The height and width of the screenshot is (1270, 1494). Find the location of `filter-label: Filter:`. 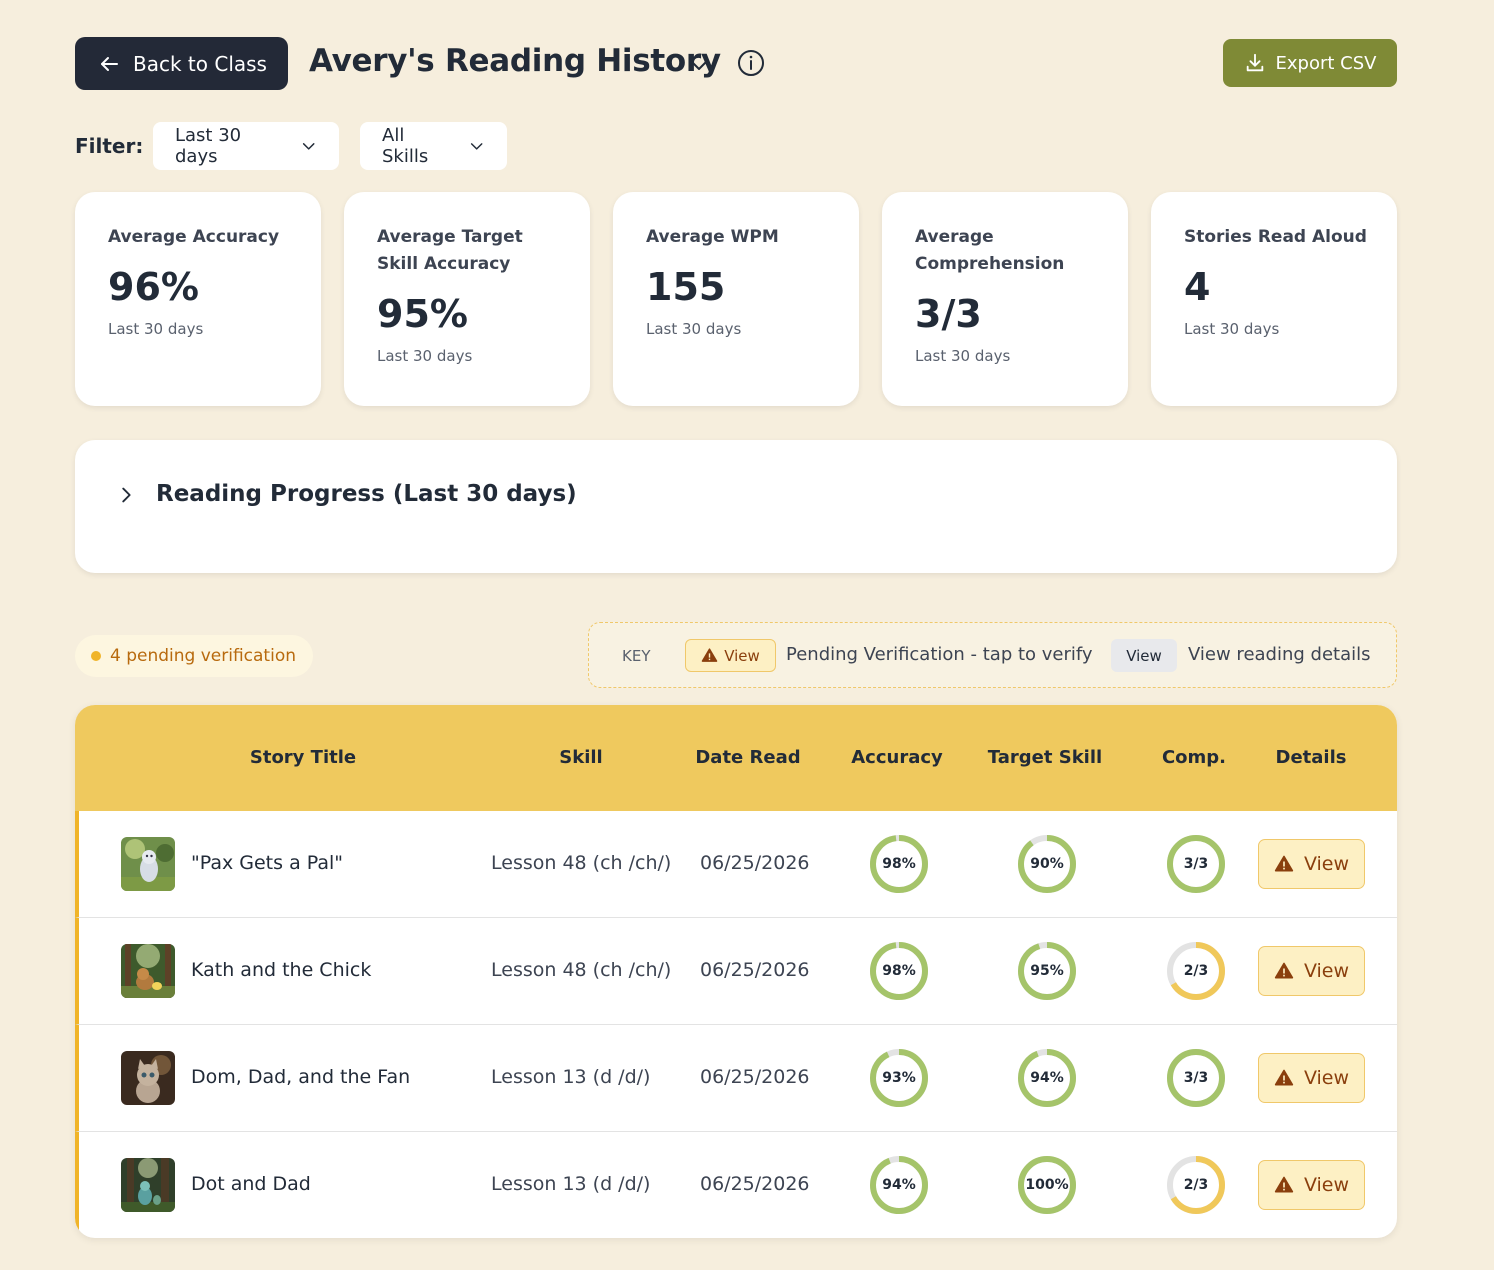

filter-label: Filter: is located at coordinates (109, 146).